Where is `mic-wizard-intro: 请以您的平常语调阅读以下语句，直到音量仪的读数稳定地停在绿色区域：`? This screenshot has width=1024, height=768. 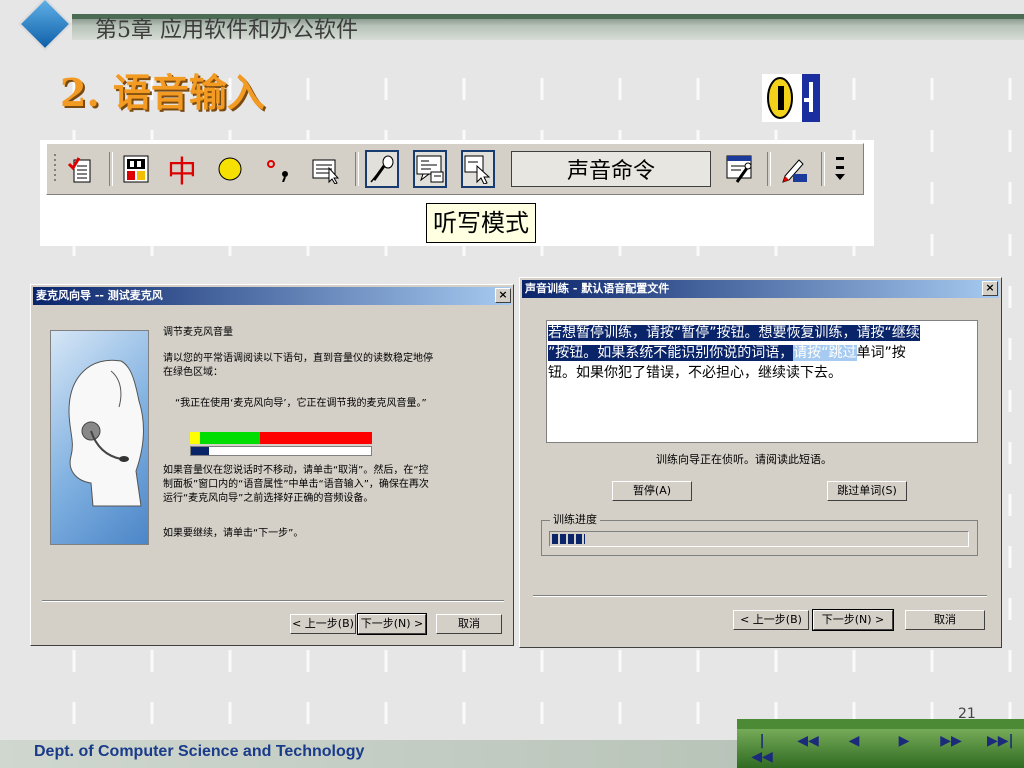
mic-wizard-intro: 请以您的平常语调阅读以下语句，直到音量仪的读数稳定地停在绿色区域： is located at coordinates (298, 365).